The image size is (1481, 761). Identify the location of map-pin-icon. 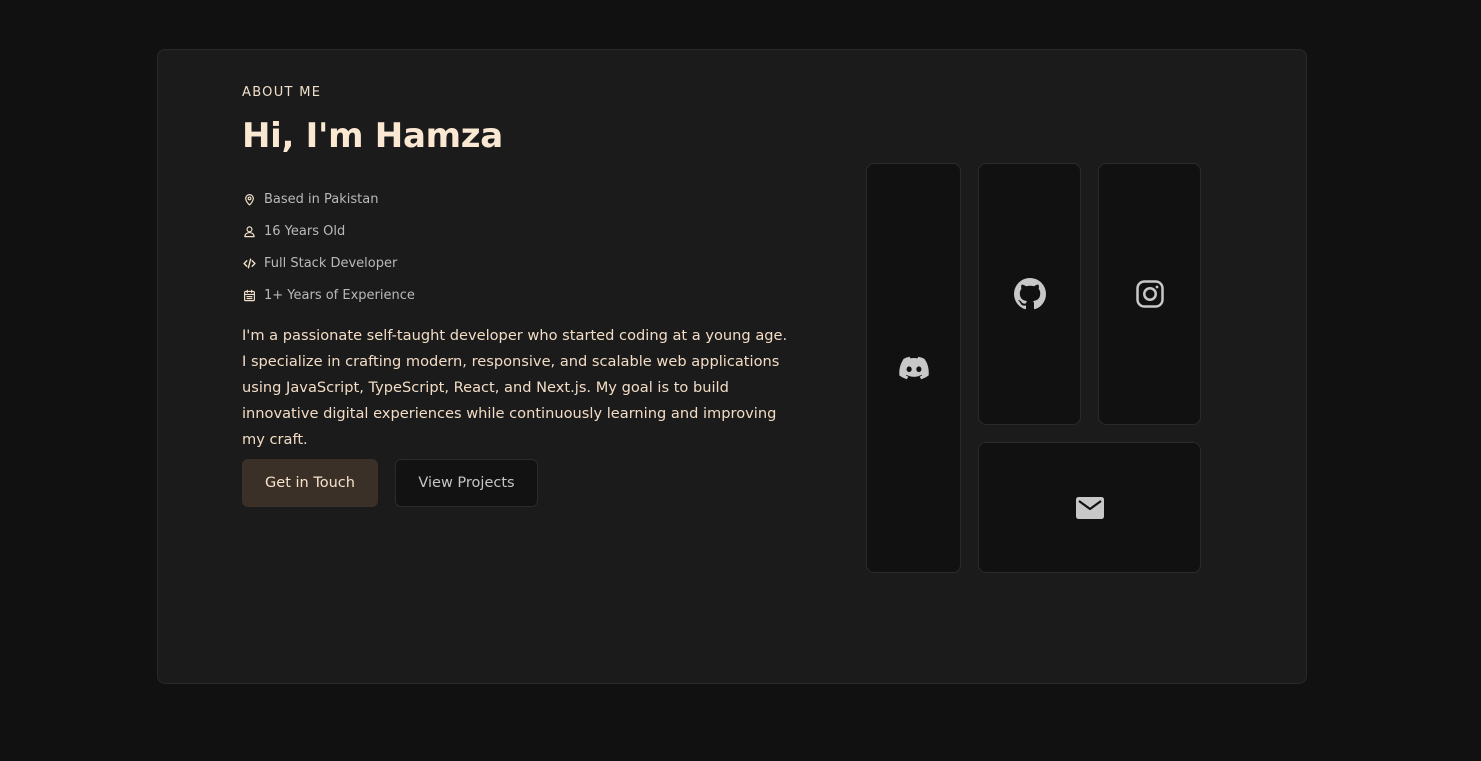
(249, 199).